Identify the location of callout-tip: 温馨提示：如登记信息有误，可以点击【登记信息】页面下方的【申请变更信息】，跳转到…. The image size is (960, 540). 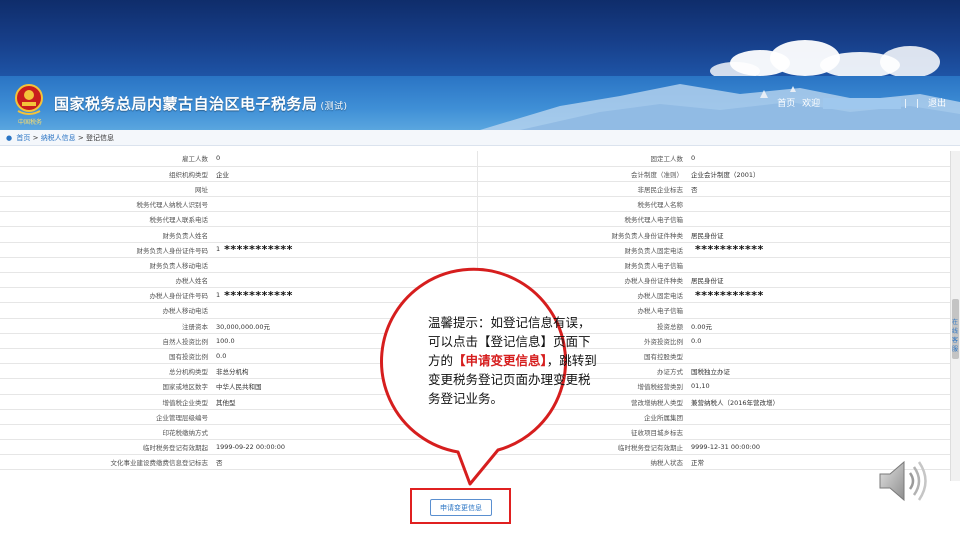
(513, 360).